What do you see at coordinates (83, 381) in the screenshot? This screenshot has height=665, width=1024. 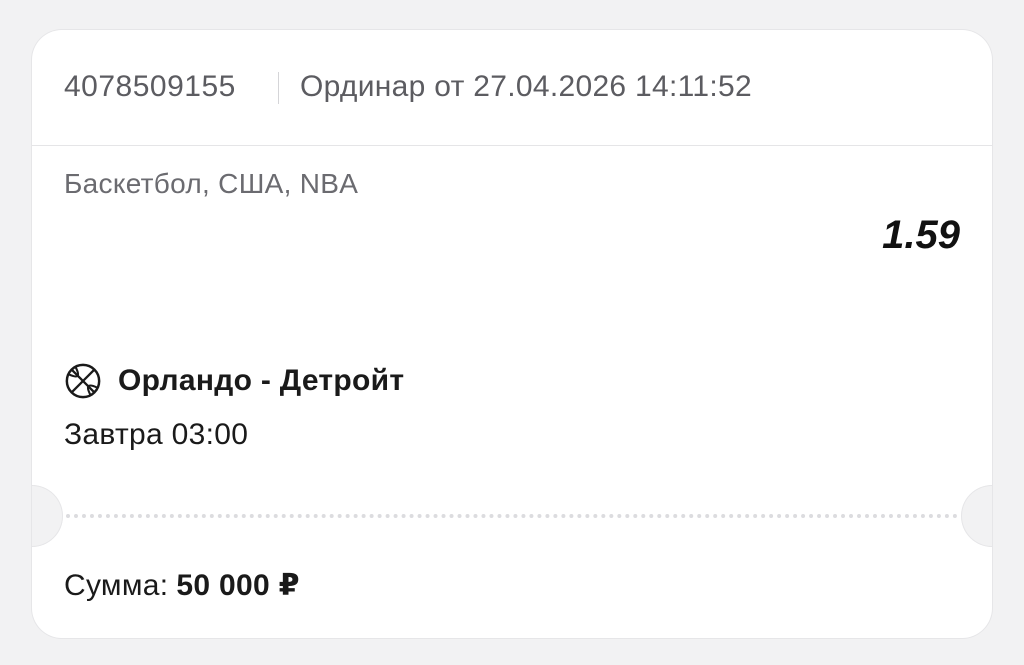 I see `basketball-icon` at bounding box center [83, 381].